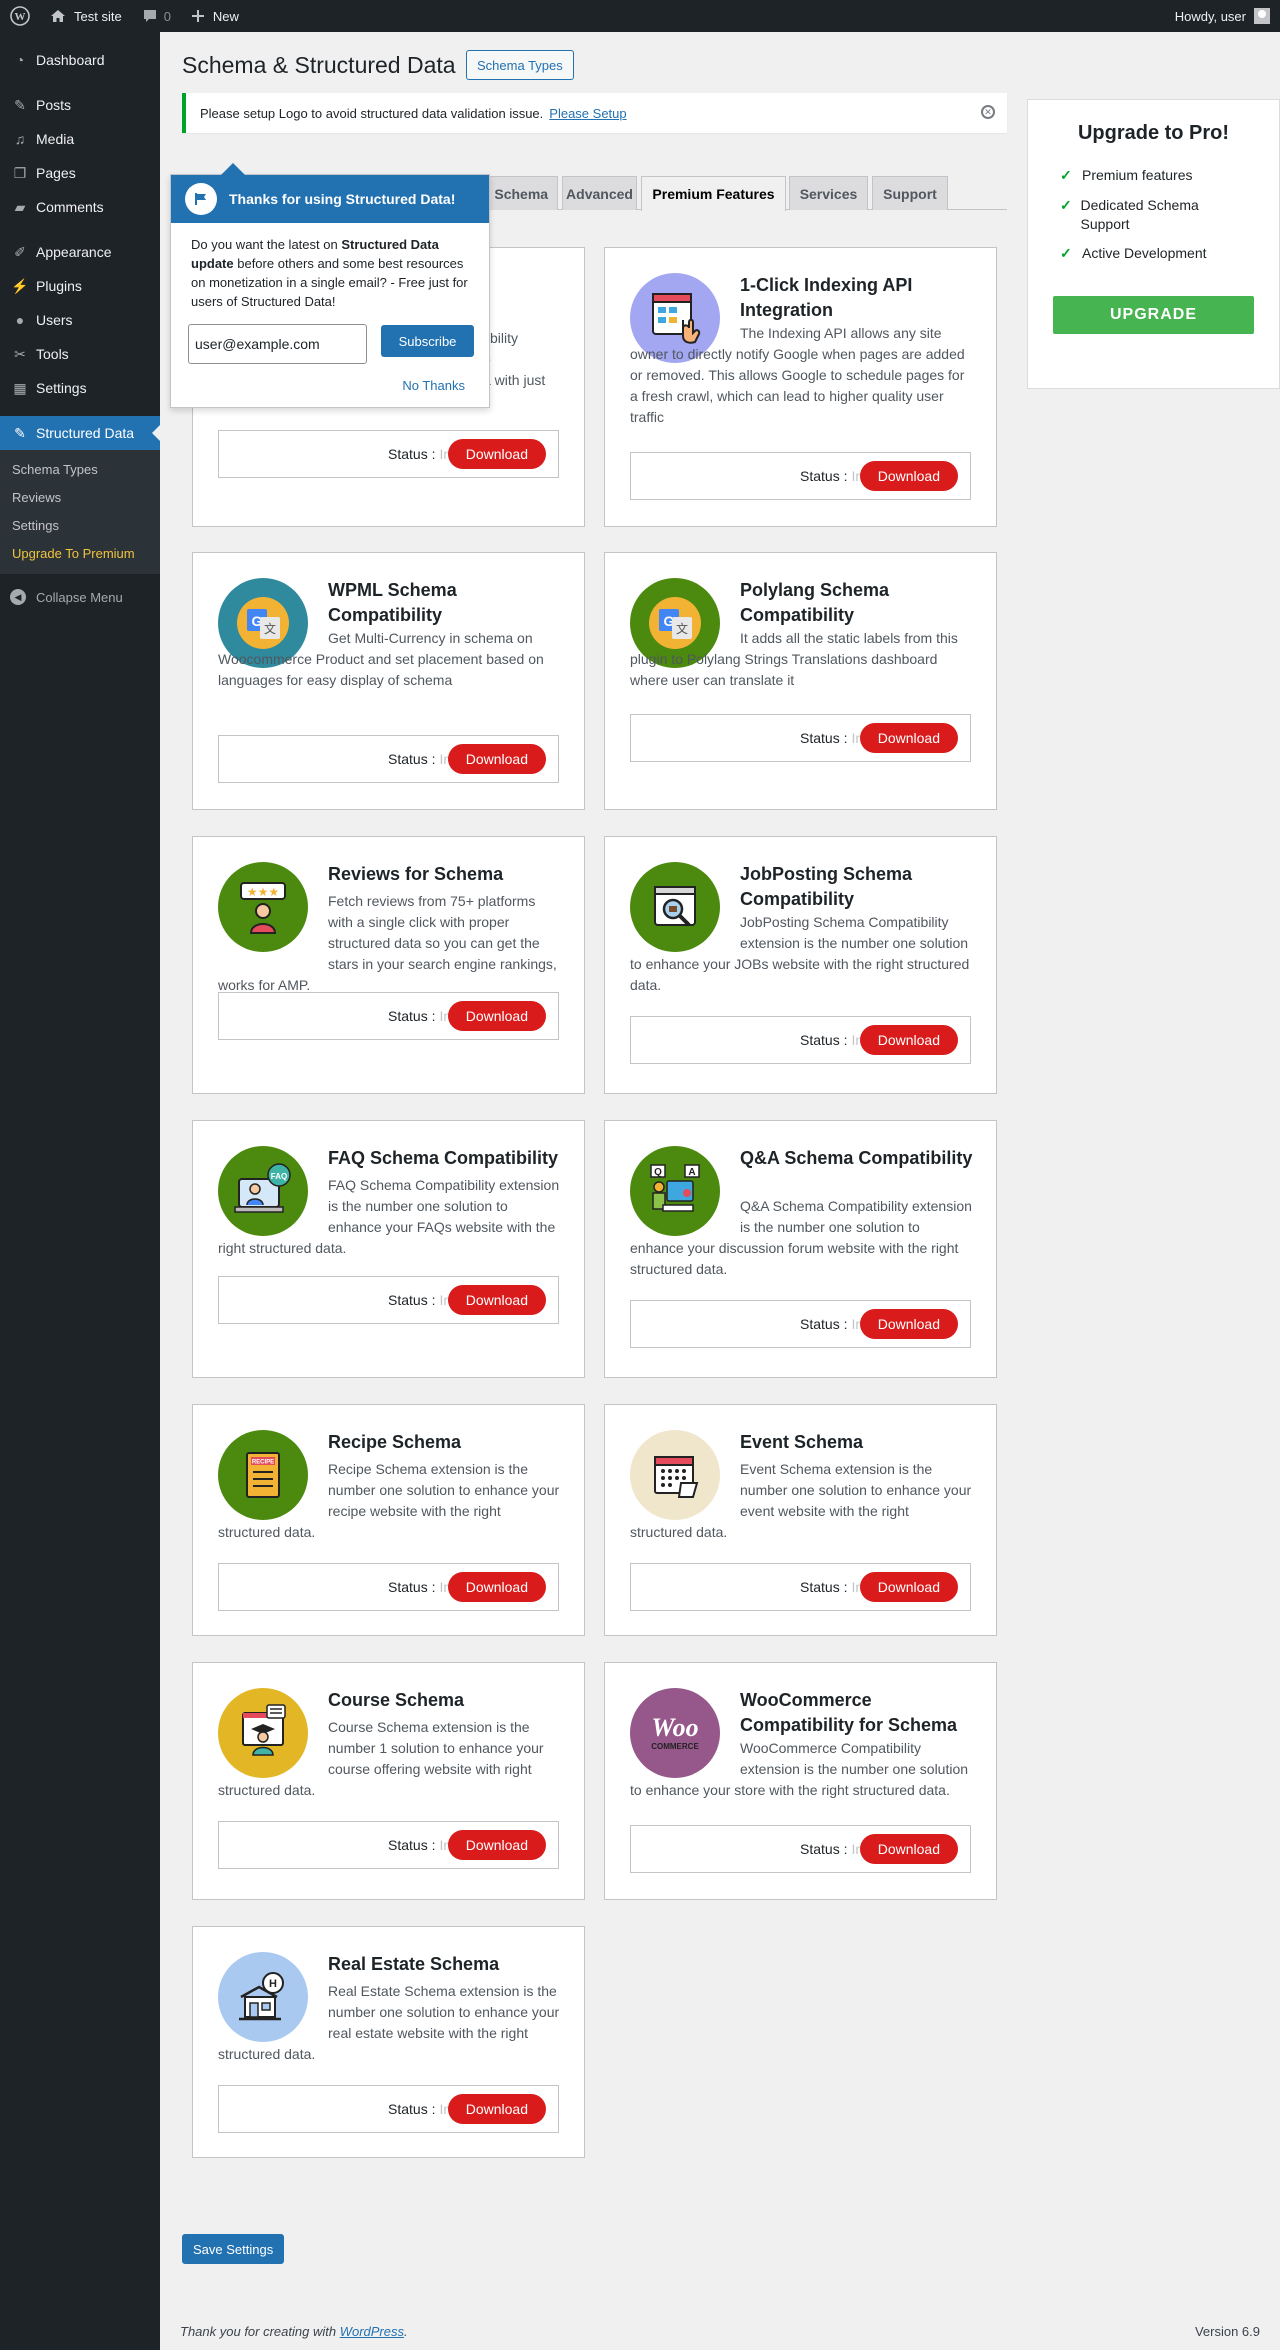 This screenshot has height=2350, width=1280. Describe the element at coordinates (433, 385) in the screenshot. I see `no-thanks-link: No Thanks` at that location.